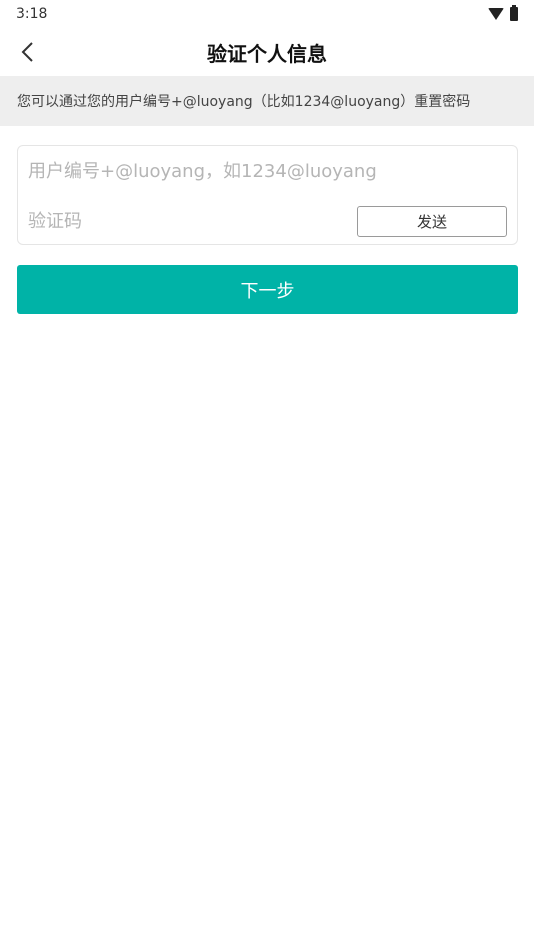  What do you see at coordinates (267, 289) in the screenshot?
I see `next-step-button: 下一步` at bounding box center [267, 289].